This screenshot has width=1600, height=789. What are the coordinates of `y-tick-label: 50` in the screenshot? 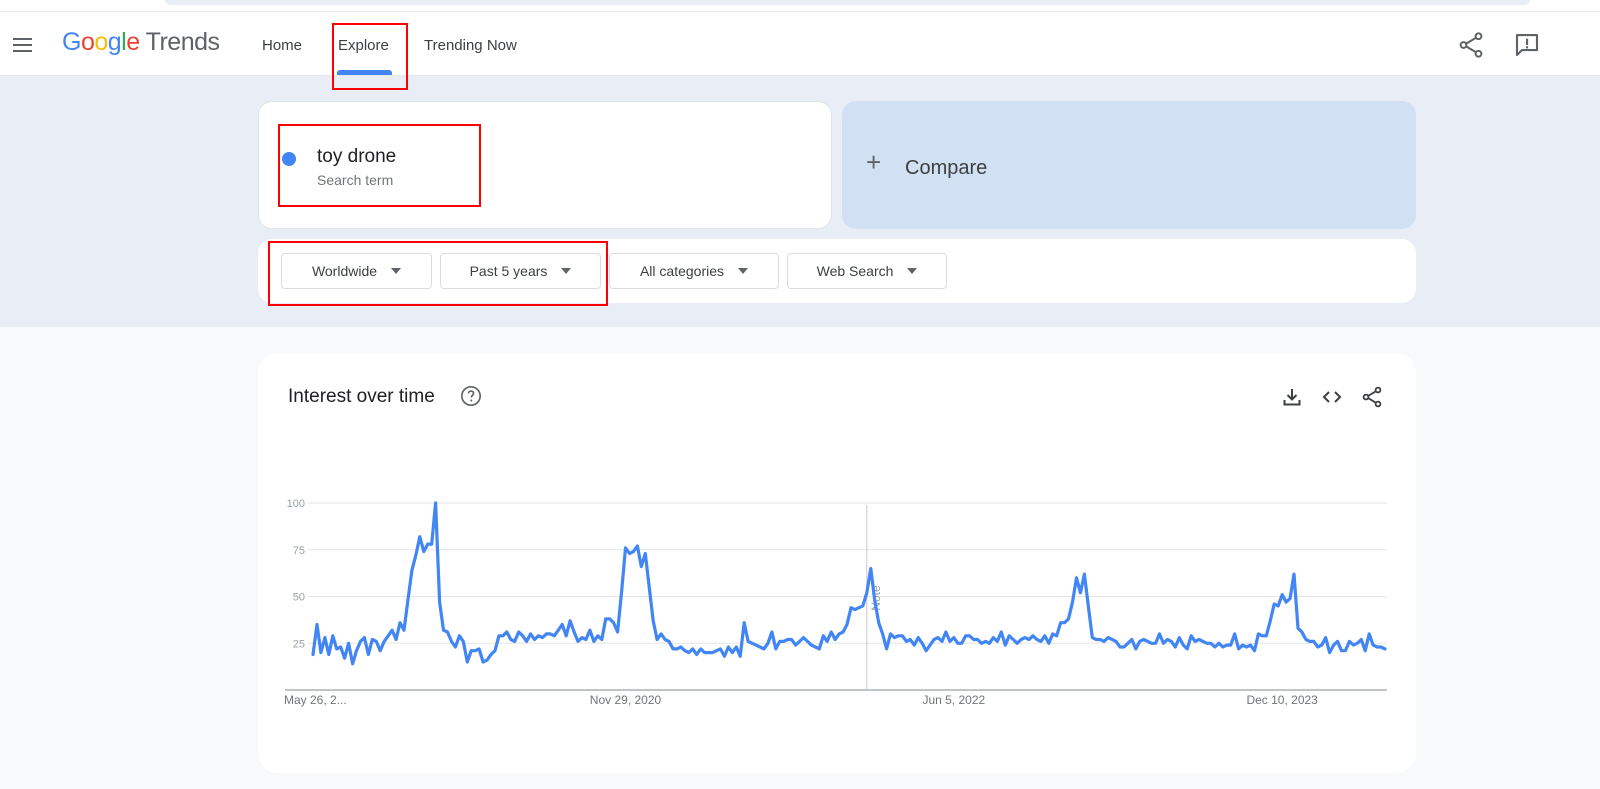 It's located at (299, 598).